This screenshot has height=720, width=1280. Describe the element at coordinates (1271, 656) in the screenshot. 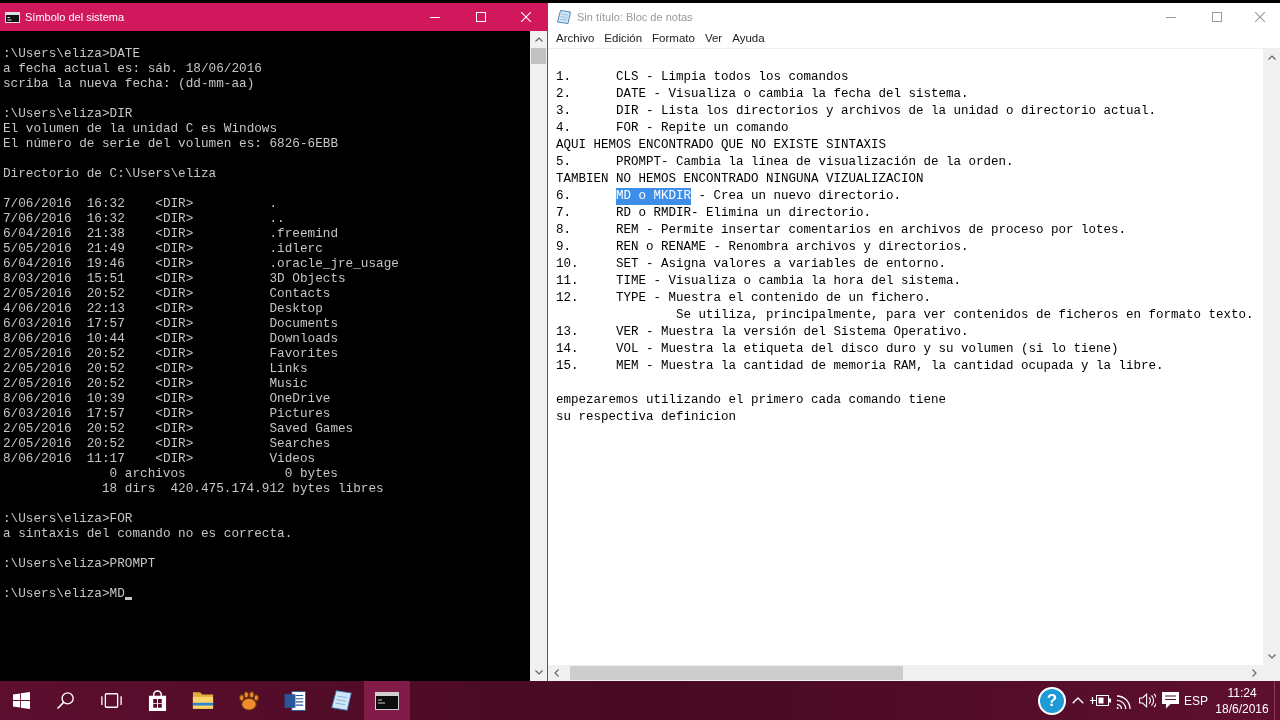

I see `chevron-down-icon` at that location.